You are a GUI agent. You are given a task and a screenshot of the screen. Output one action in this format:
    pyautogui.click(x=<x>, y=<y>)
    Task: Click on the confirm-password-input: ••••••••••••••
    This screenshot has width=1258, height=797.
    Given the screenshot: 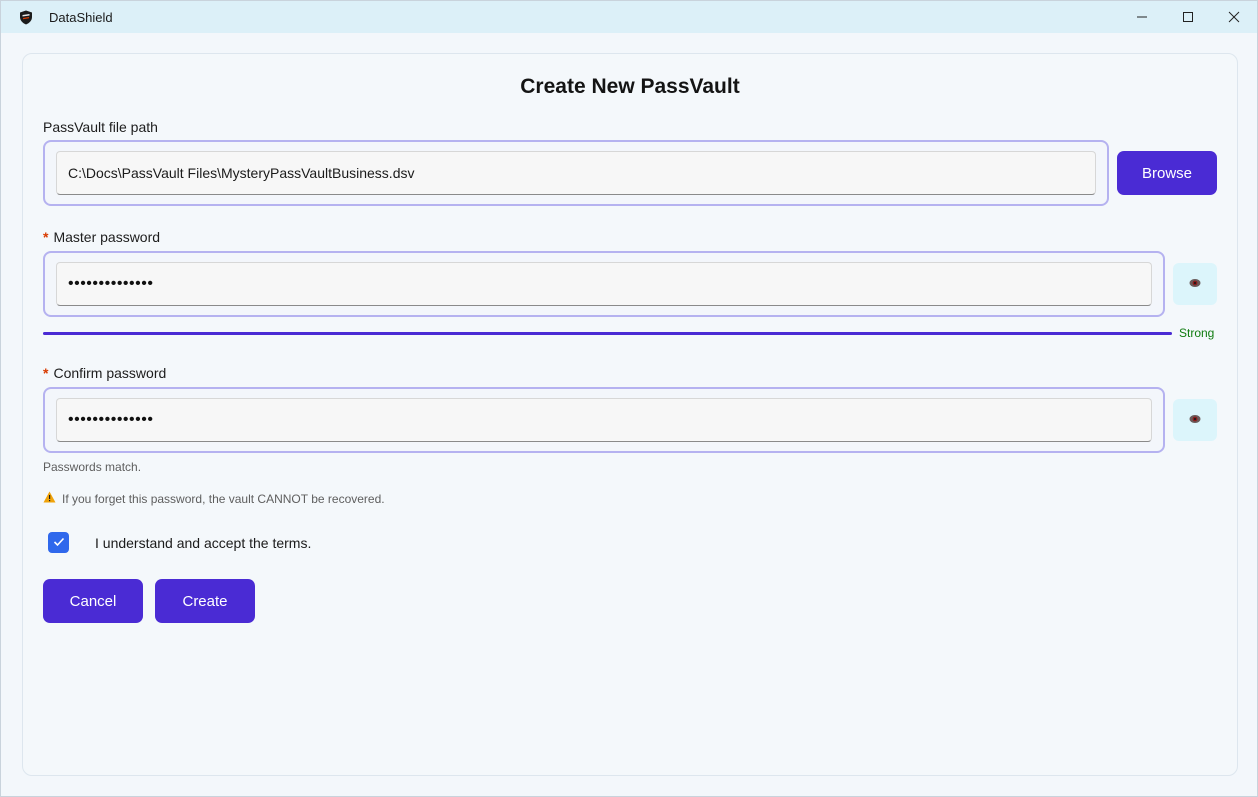 What is the action you would take?
    pyautogui.click(x=604, y=420)
    